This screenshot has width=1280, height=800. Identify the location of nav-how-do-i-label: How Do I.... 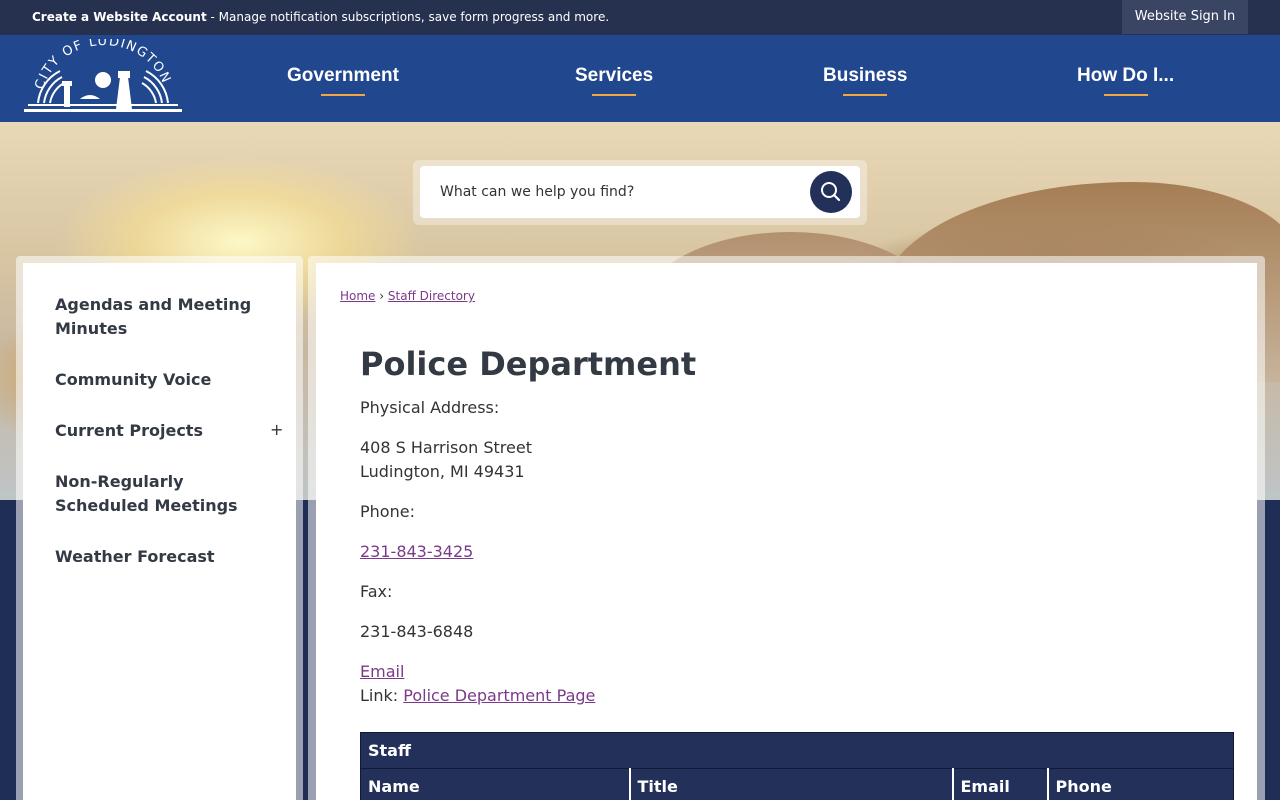
(1125, 75).